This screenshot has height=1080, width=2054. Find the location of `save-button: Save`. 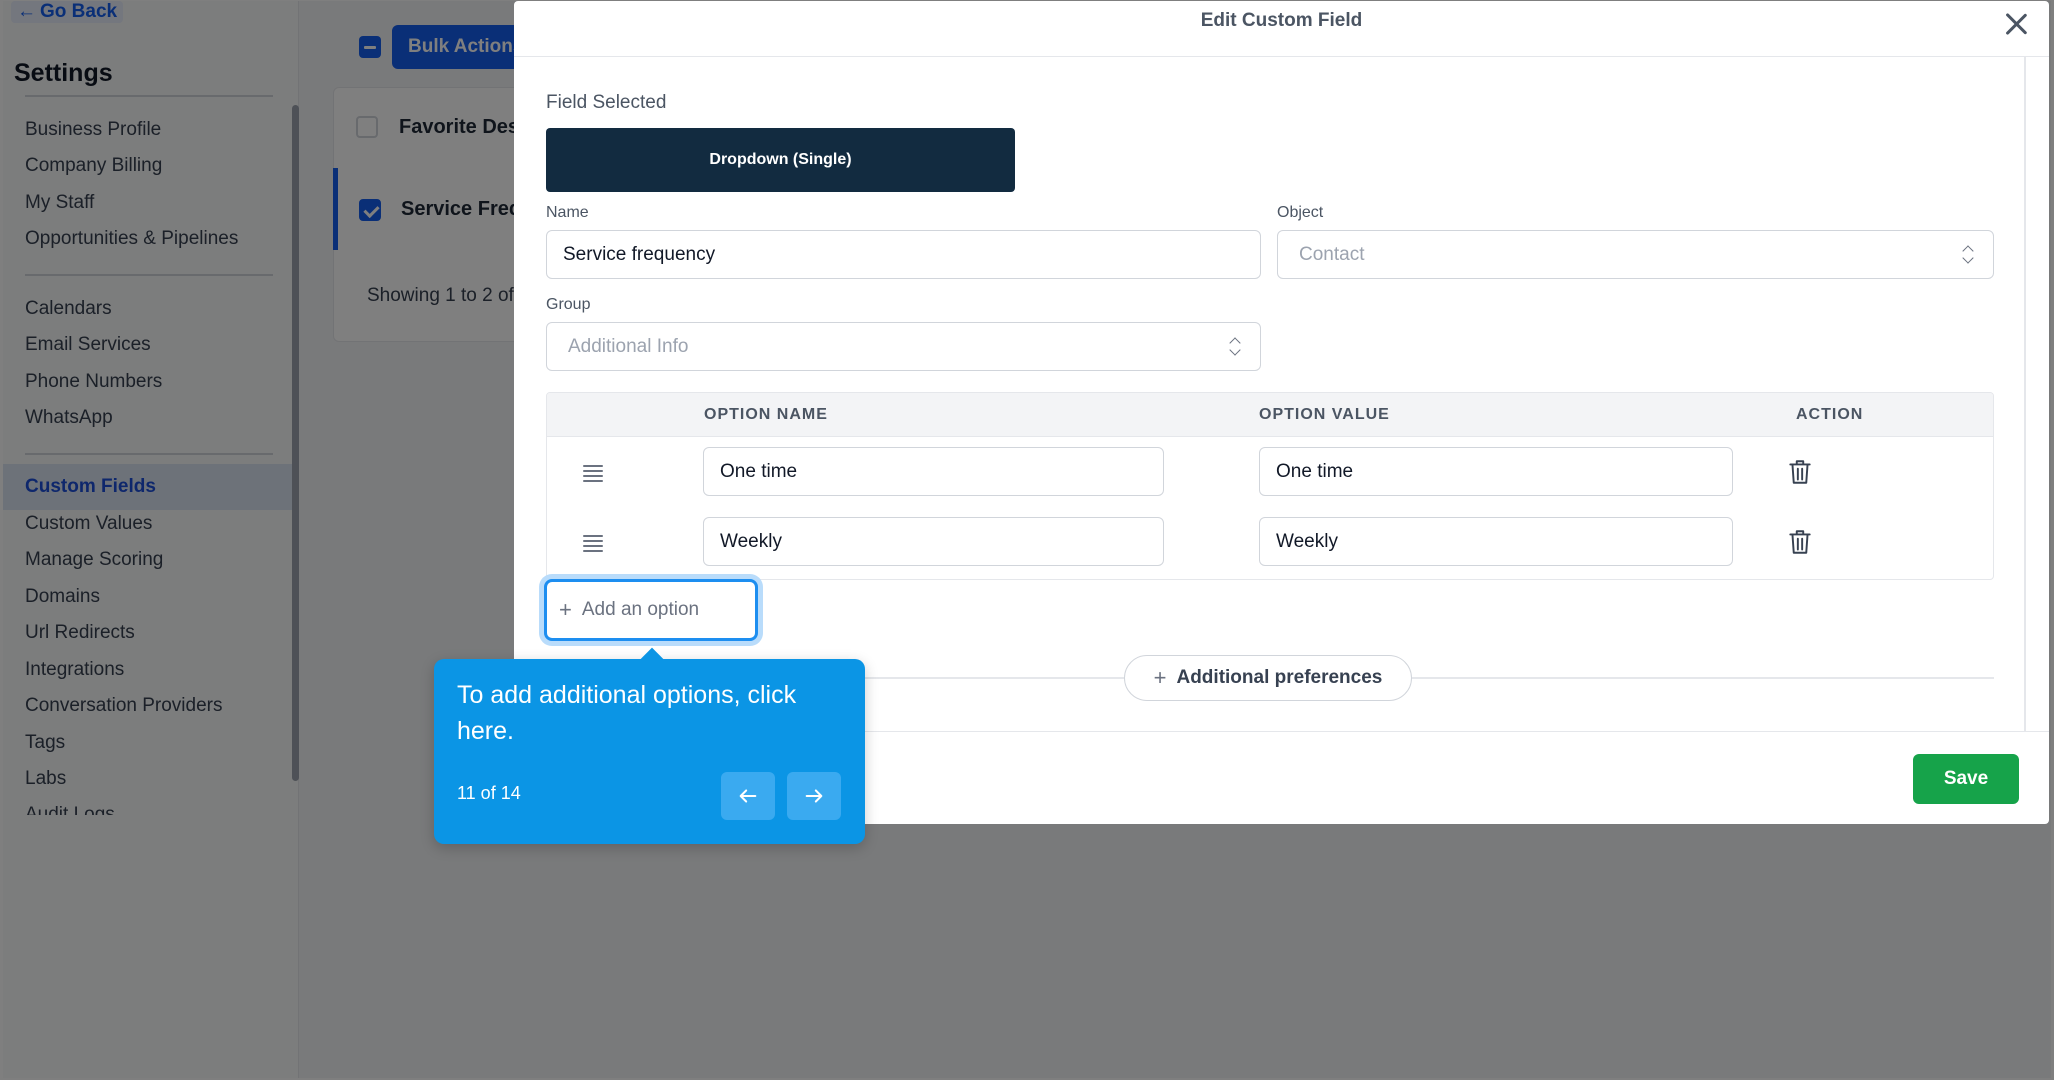

save-button: Save is located at coordinates (1966, 779).